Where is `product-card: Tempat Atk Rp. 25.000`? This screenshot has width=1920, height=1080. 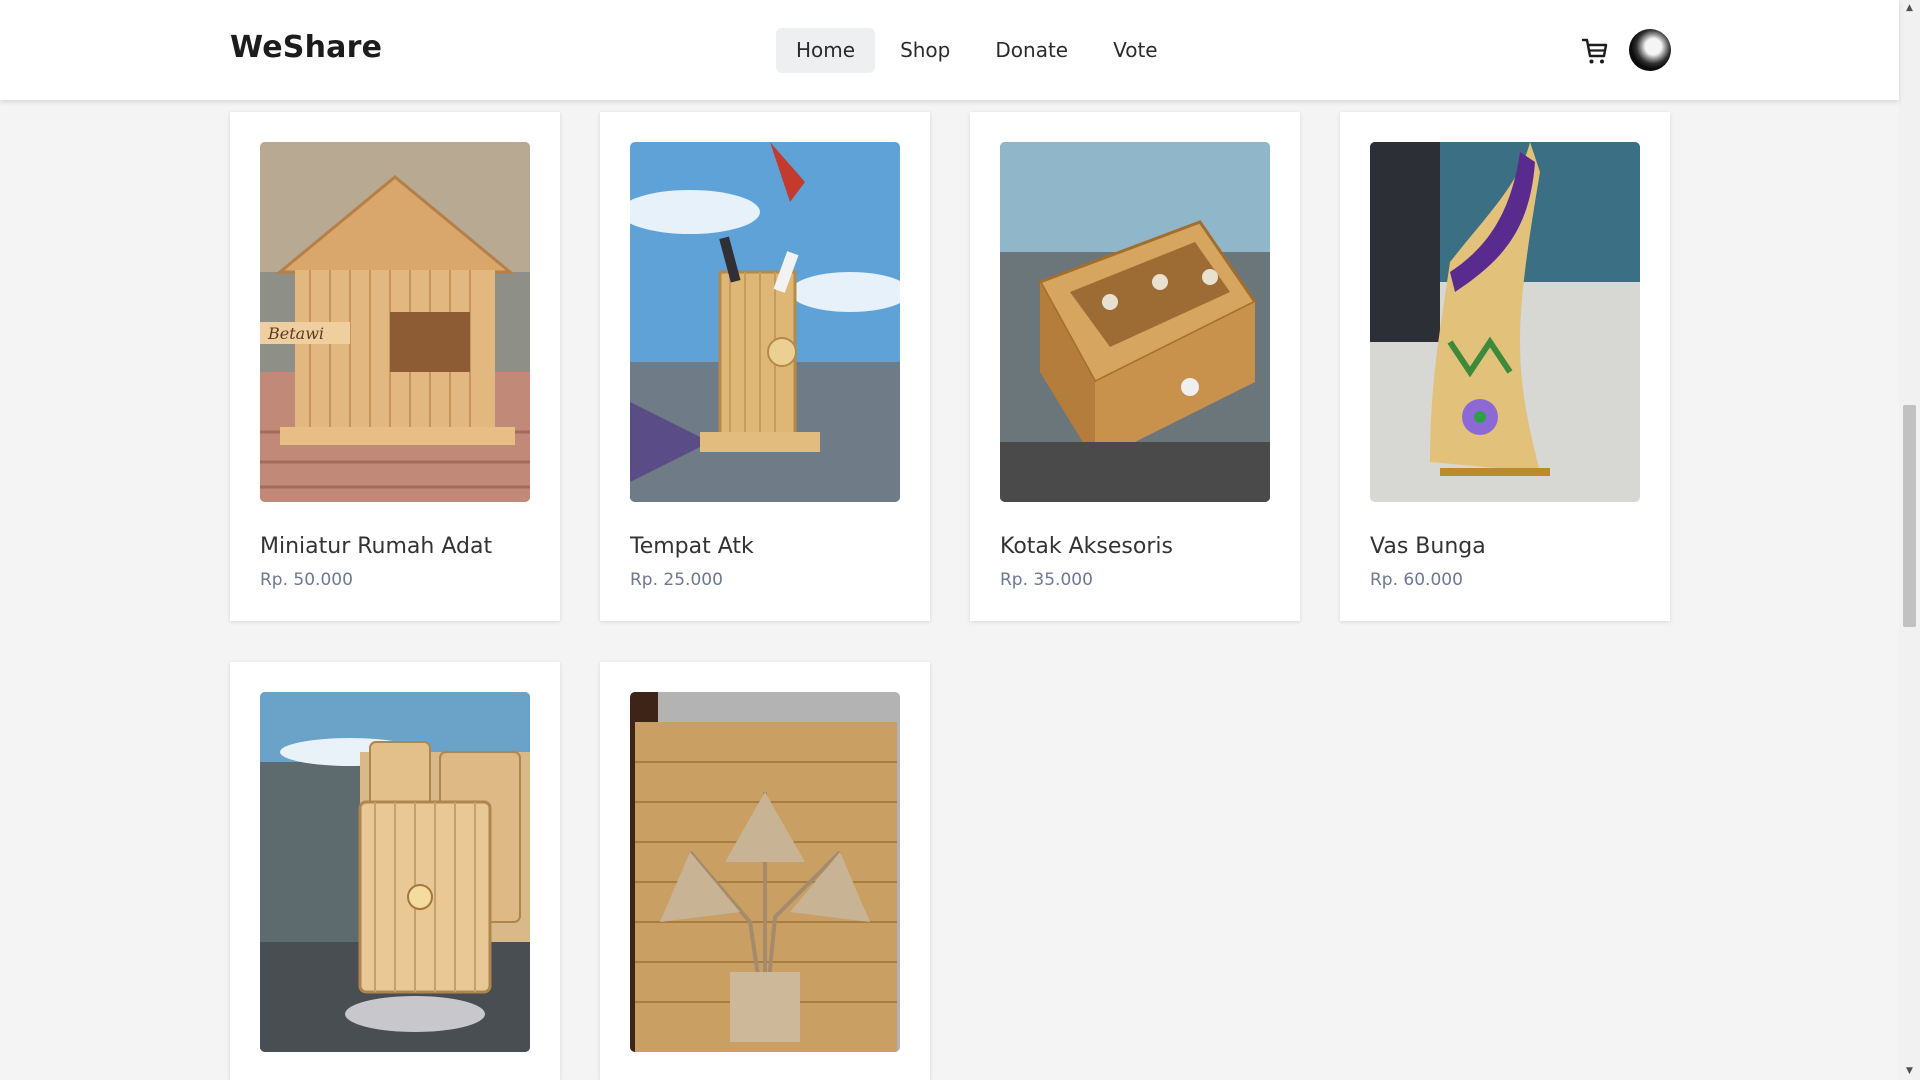 product-card: Tempat Atk Rp. 25.000 is located at coordinates (765, 366).